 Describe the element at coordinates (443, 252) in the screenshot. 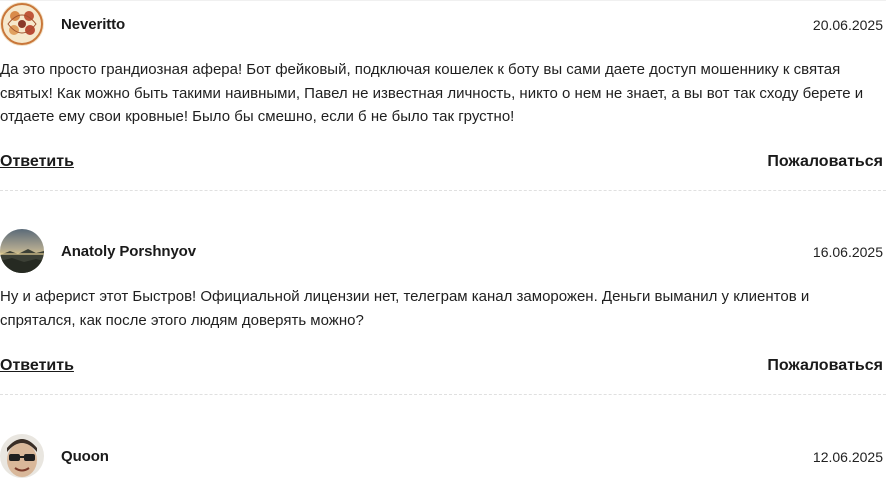

I see `comment-header: Anatoly Porshnyov 16.06.2025` at that location.